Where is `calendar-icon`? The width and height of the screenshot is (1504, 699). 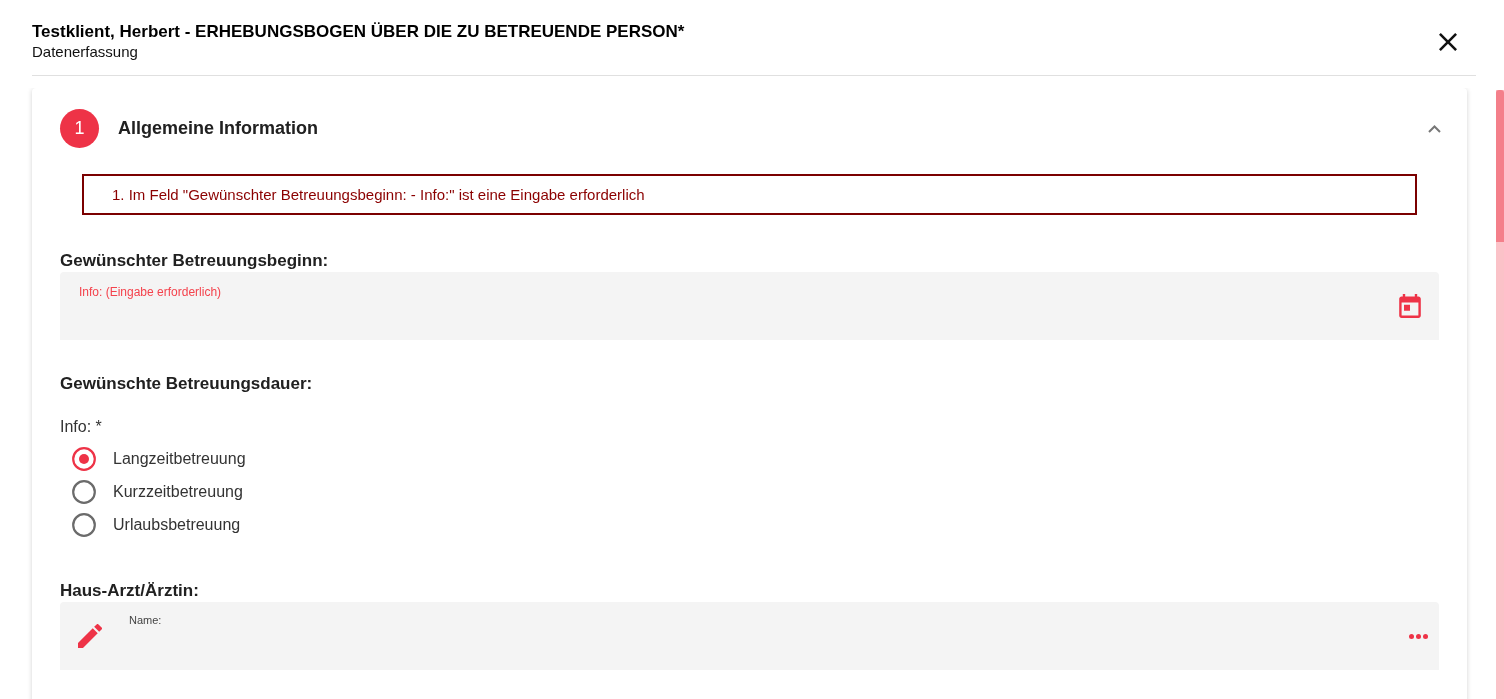
calendar-icon is located at coordinates (1410, 306).